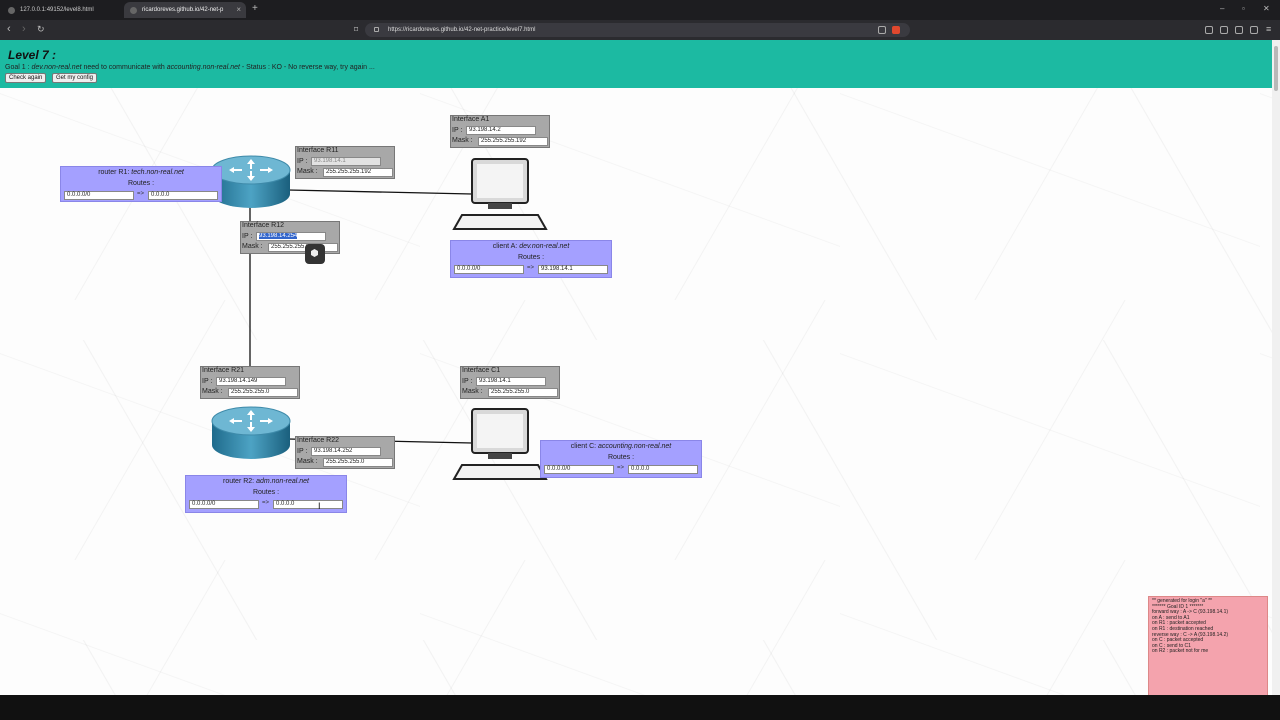  Describe the element at coordinates (308, 504) in the screenshot. I see `r2-route-next-hop-input: 0.0.0.0` at that location.